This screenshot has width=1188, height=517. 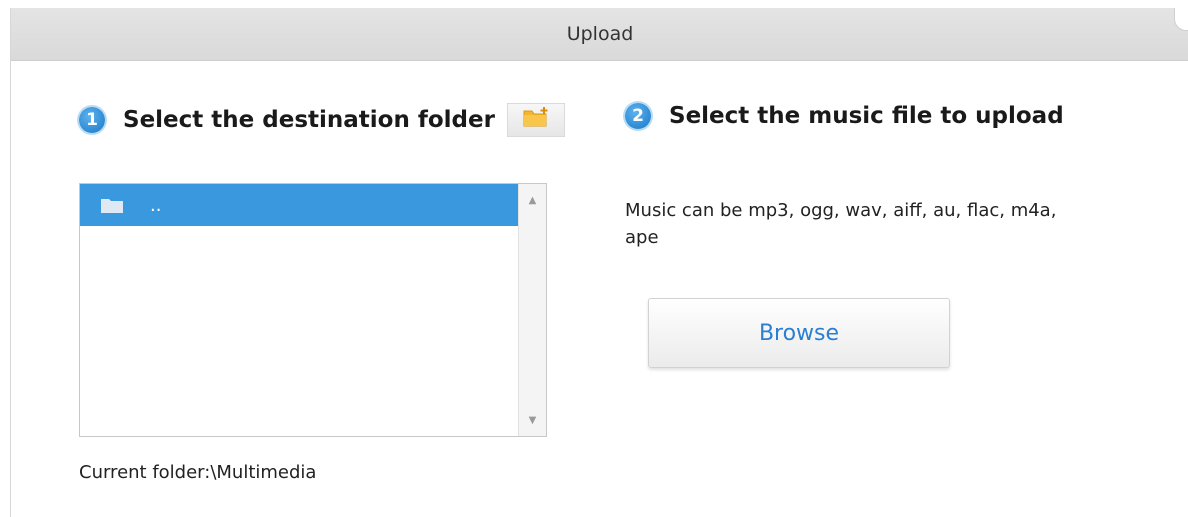 I want to click on list-item-parent-folder: .., so click(x=299, y=205).